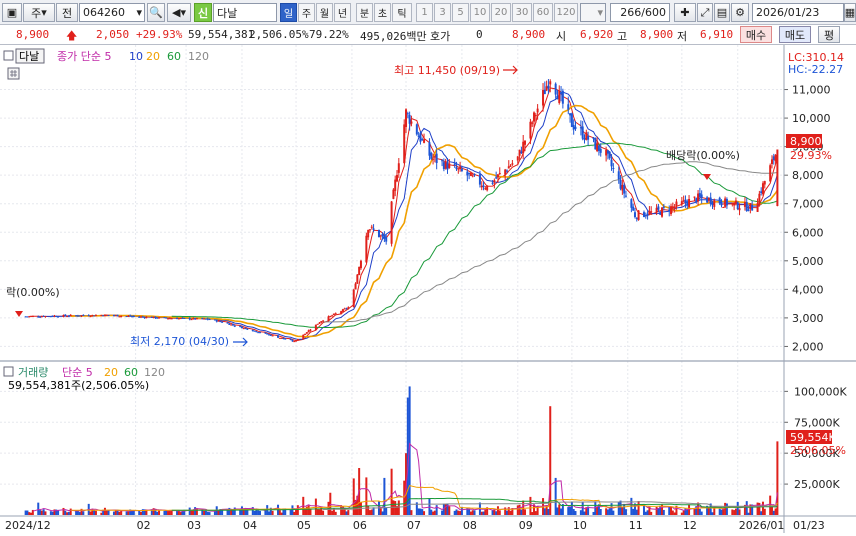  I want to click on save-icon: ▤, so click(722, 12).